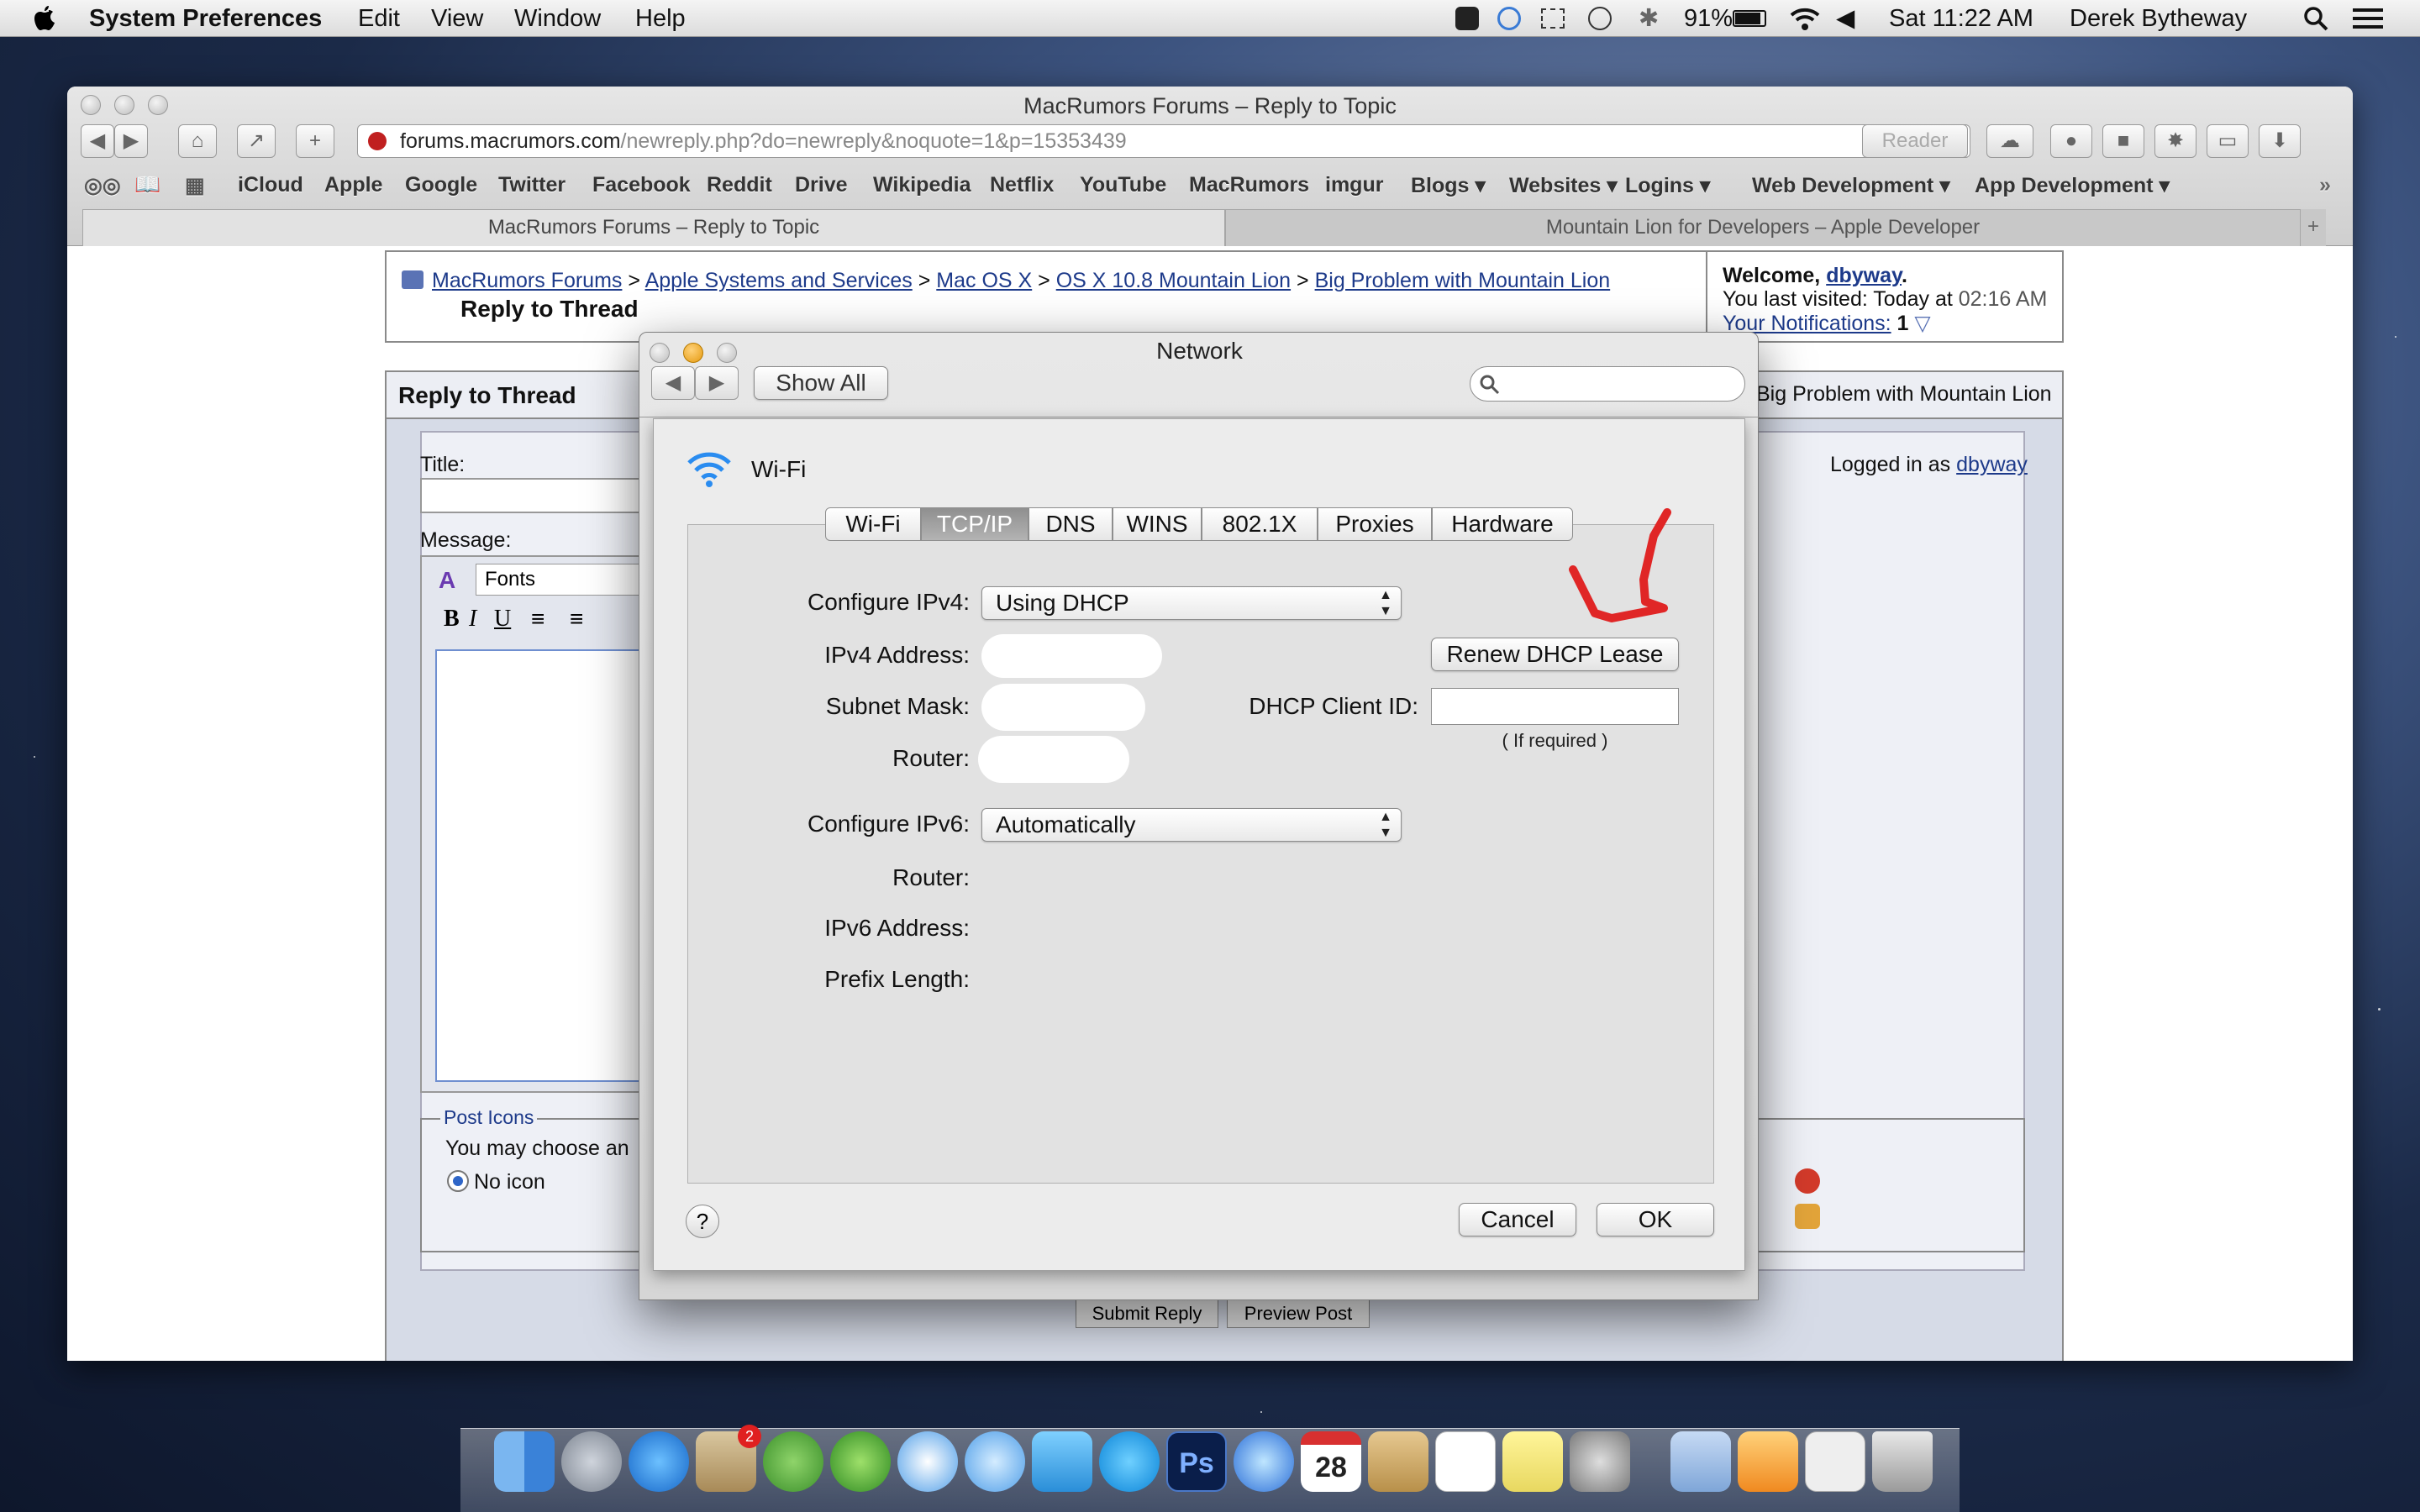 This screenshot has width=2420, height=1512. I want to click on extension-icon-2: ■, so click(2123, 141).